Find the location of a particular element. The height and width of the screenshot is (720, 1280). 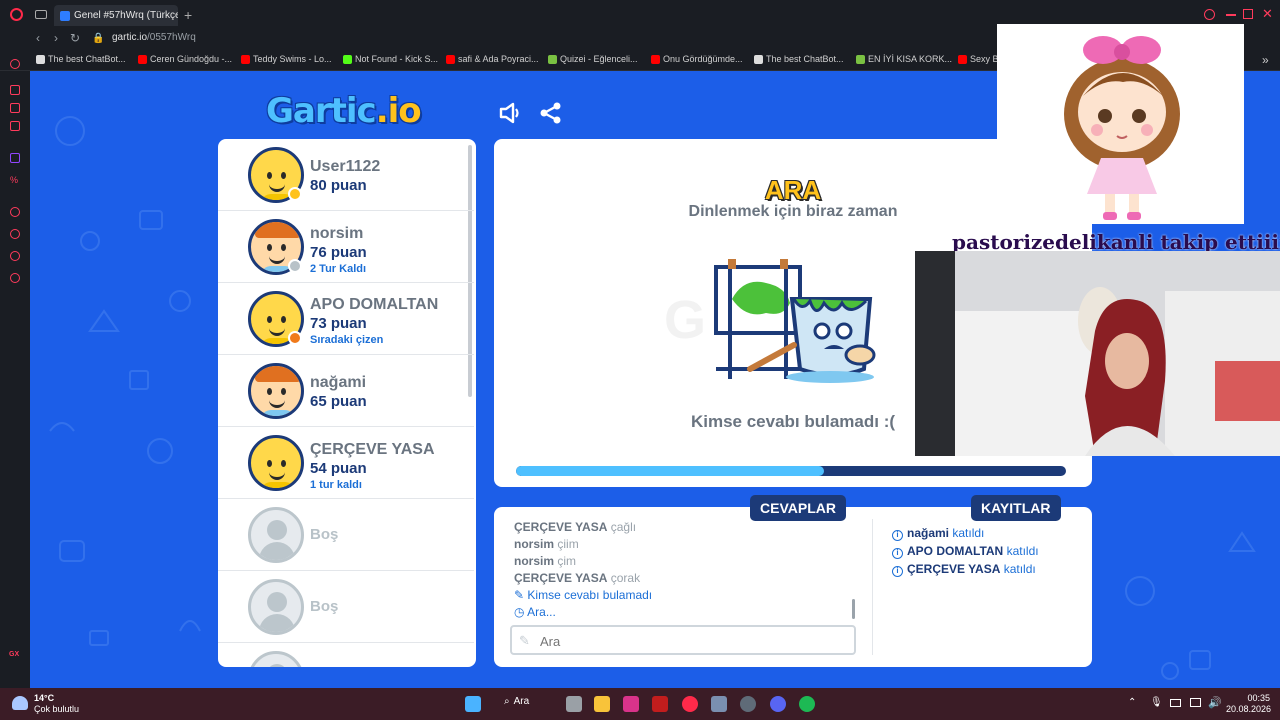

obs-icon is located at coordinates (748, 704).